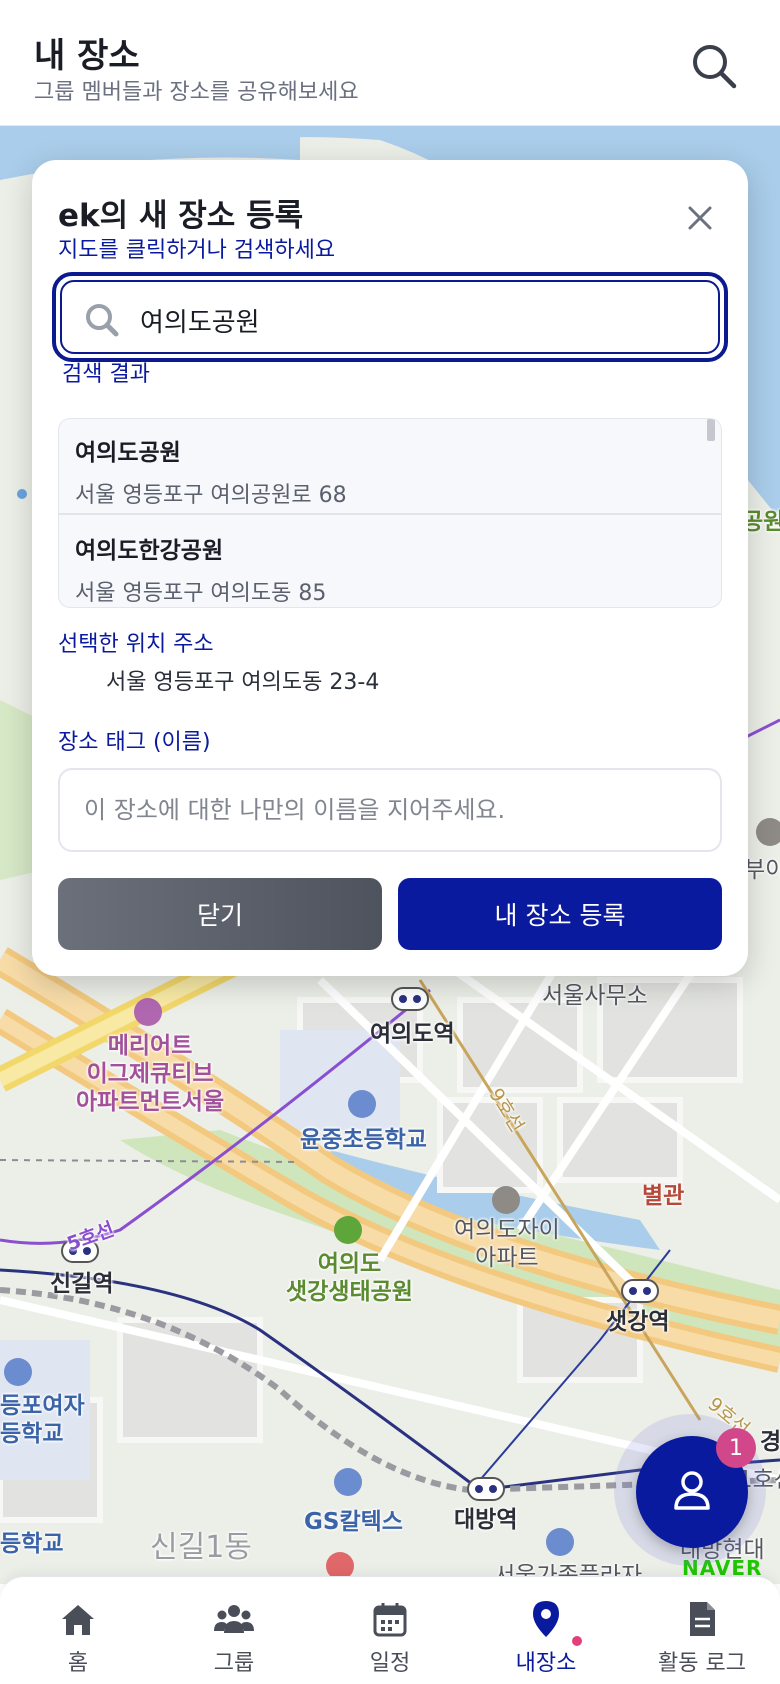 This screenshot has height=1684, width=780. Describe the element at coordinates (390, 1619) in the screenshot. I see `calendar-icon` at that location.